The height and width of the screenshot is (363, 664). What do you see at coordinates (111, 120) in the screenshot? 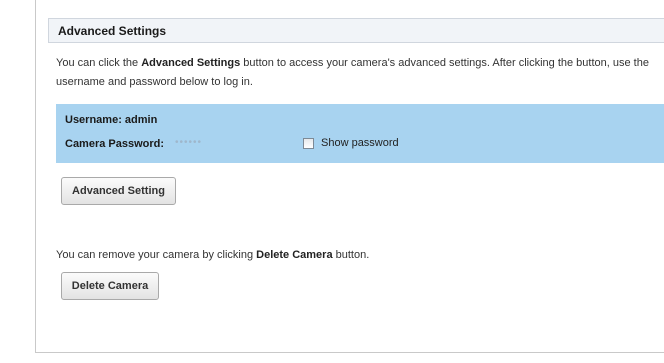
I see `username-label: Username: admin` at bounding box center [111, 120].